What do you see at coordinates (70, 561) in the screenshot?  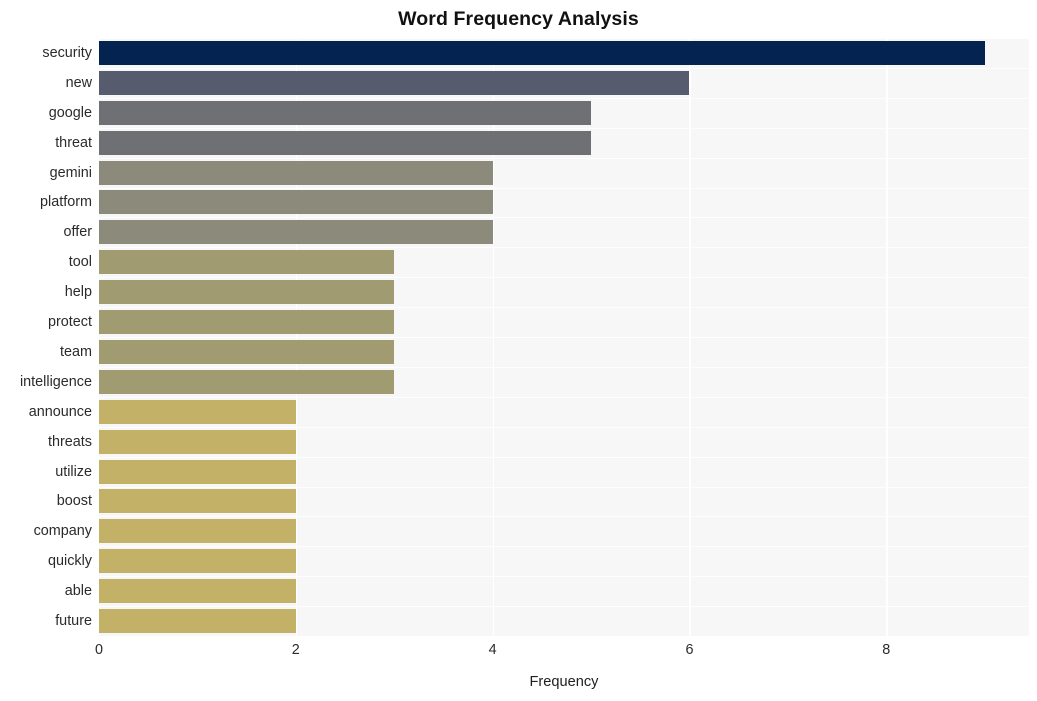 I see `y-tick-label-quickly: quickly` at bounding box center [70, 561].